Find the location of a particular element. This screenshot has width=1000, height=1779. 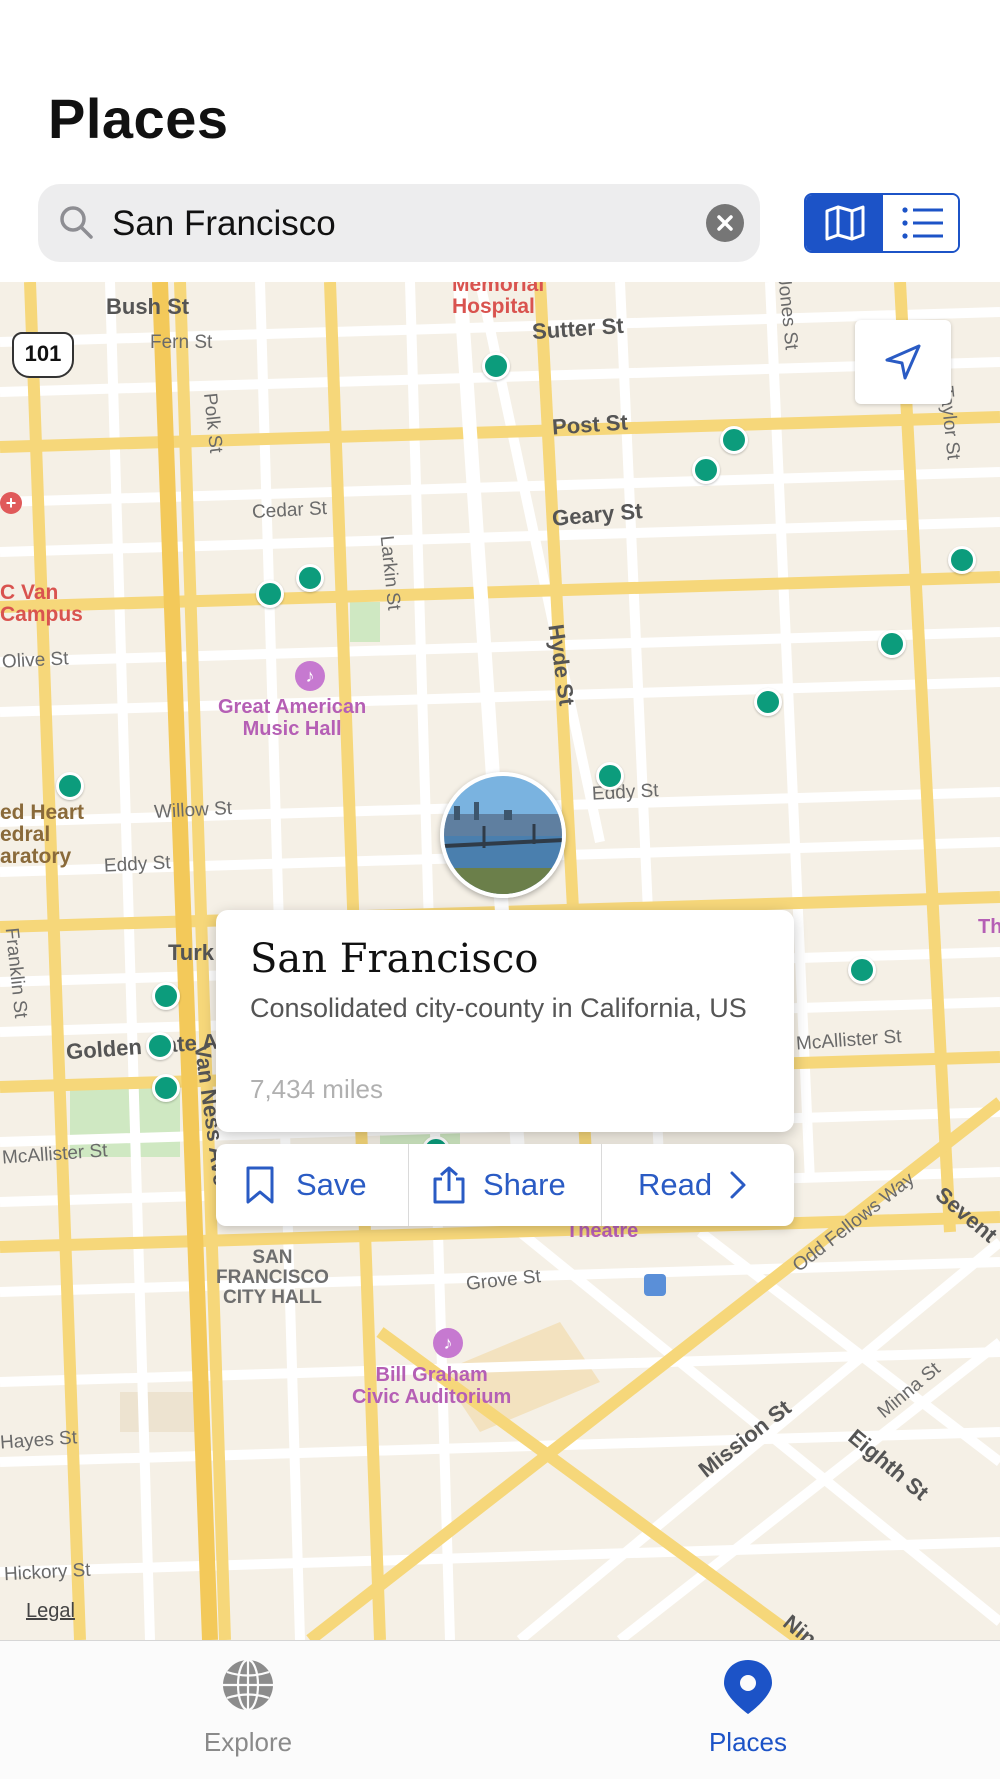

legal-link: Legal is located at coordinates (50, 1611).